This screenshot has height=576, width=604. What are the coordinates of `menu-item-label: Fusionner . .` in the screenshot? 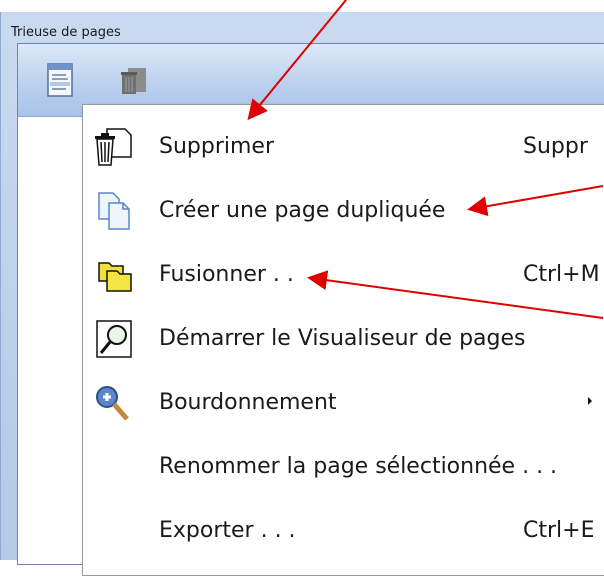 It's located at (226, 274).